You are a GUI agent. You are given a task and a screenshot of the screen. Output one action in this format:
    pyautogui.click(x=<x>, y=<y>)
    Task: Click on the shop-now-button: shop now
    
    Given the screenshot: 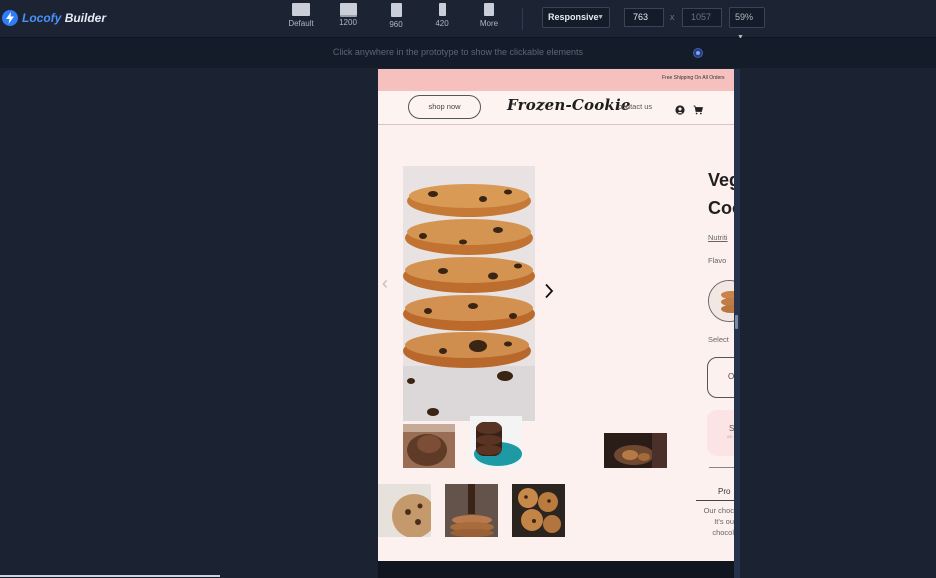 What is the action you would take?
    pyautogui.click(x=444, y=107)
    